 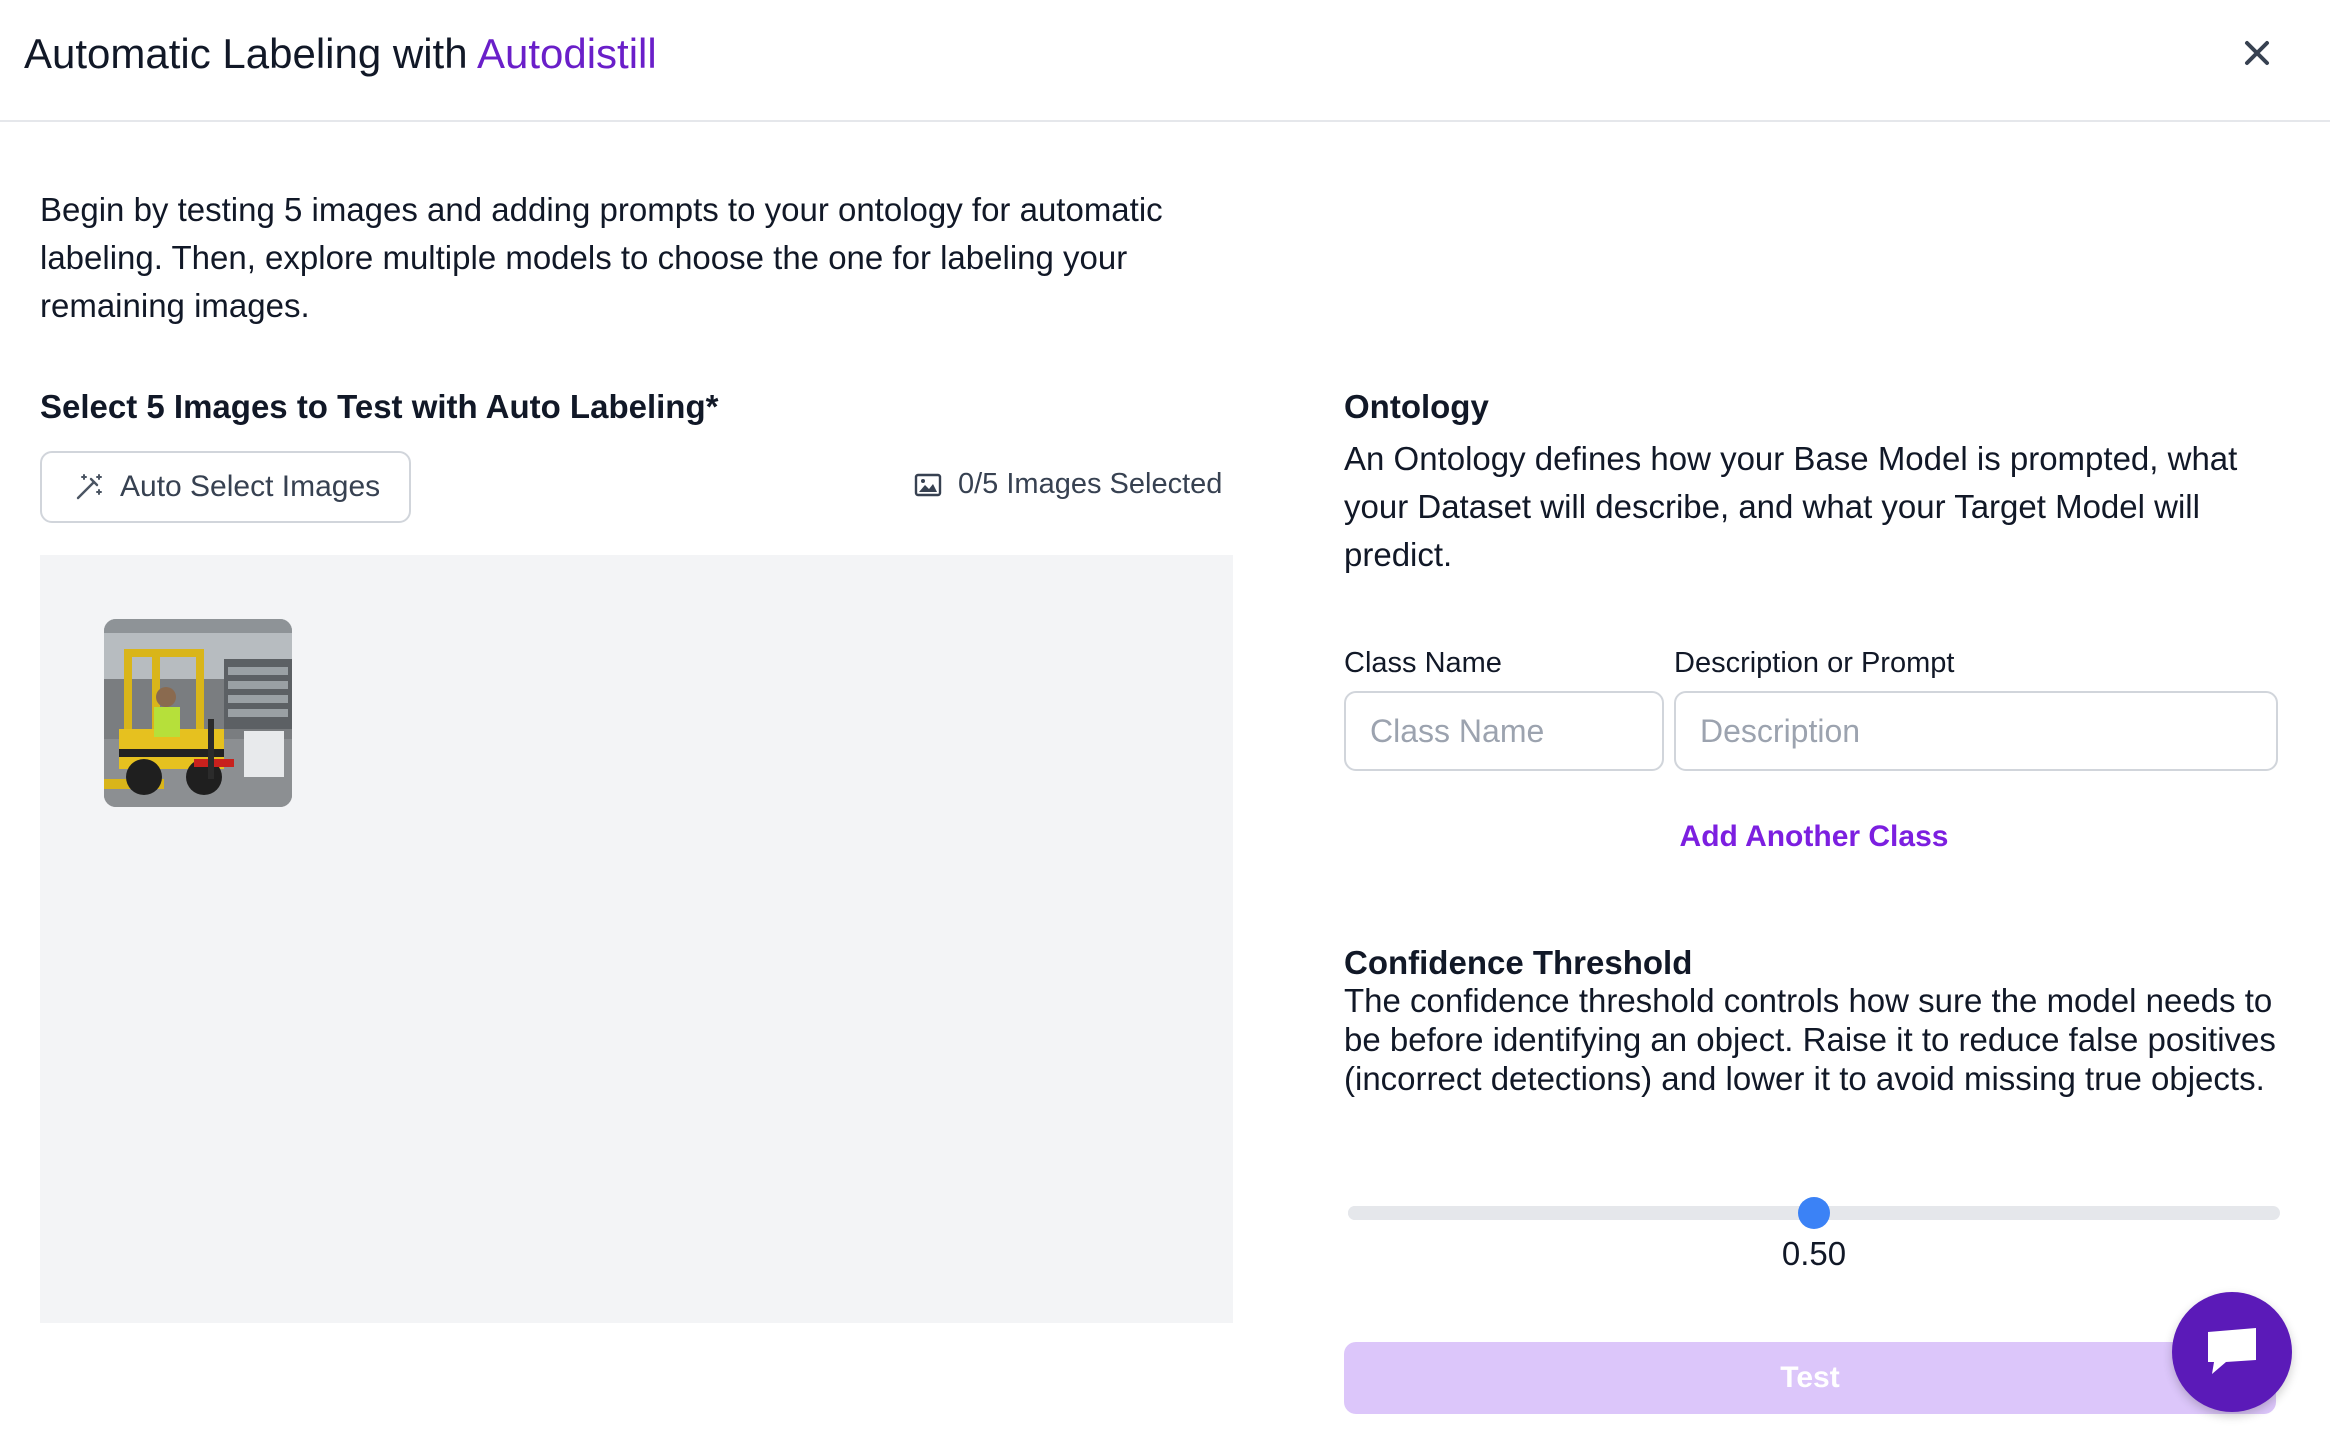 I want to click on description-label: Description or Prompt, so click(x=1814, y=663).